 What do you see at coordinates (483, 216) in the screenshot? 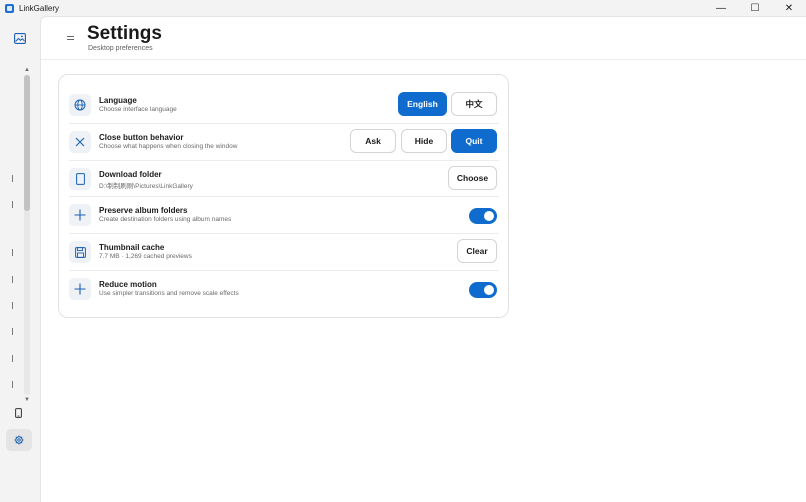
I see `preserve-album-toggle` at bounding box center [483, 216].